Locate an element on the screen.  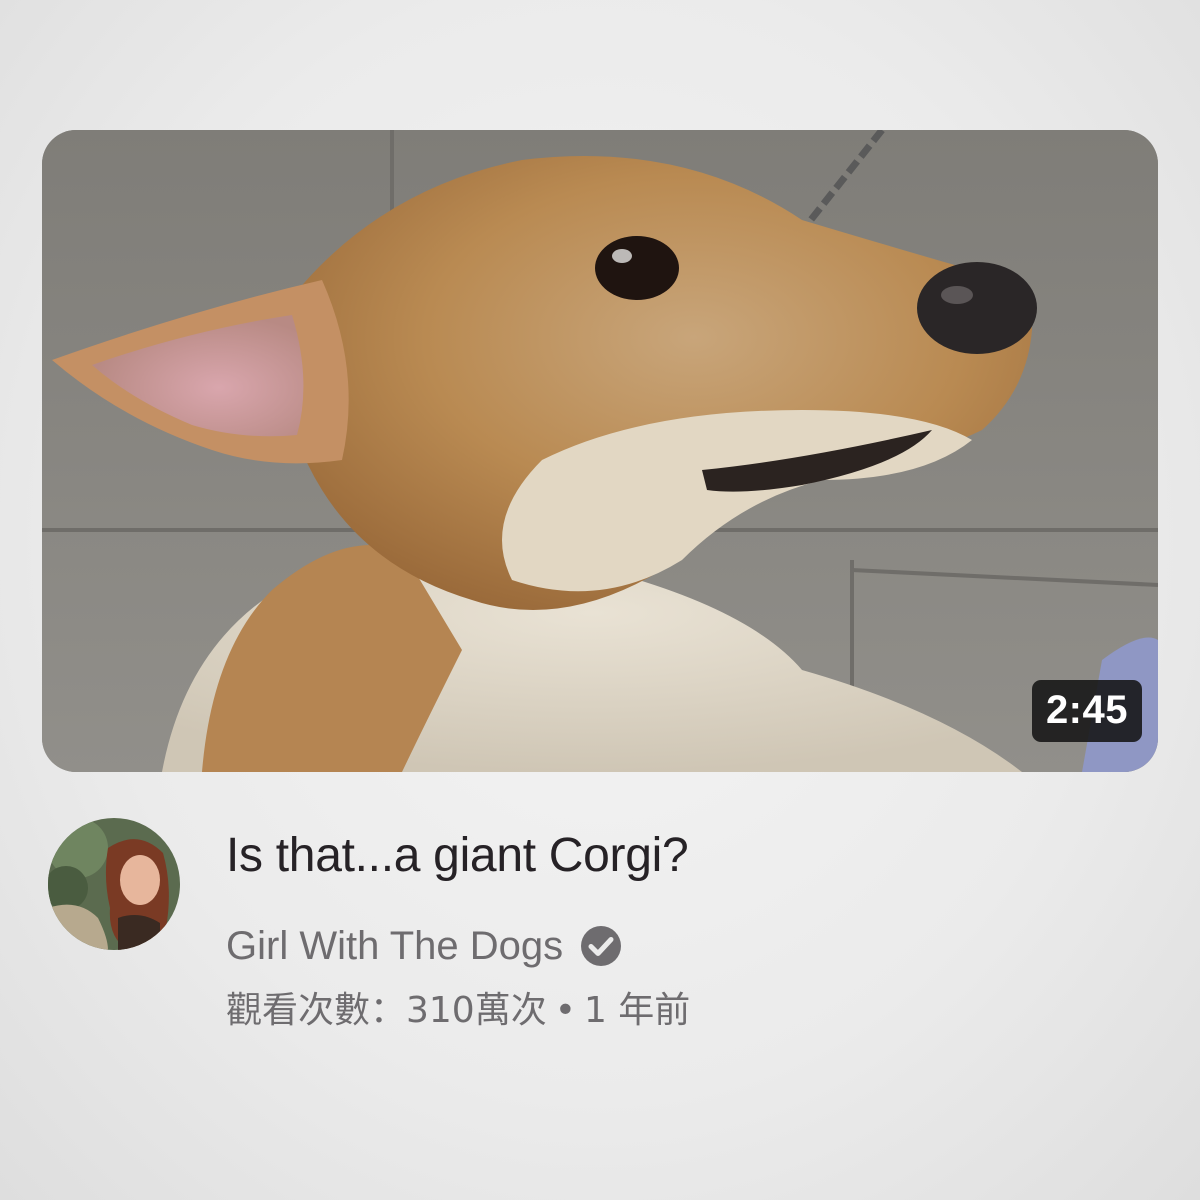
channel-avatar-image is located at coordinates (114, 884).